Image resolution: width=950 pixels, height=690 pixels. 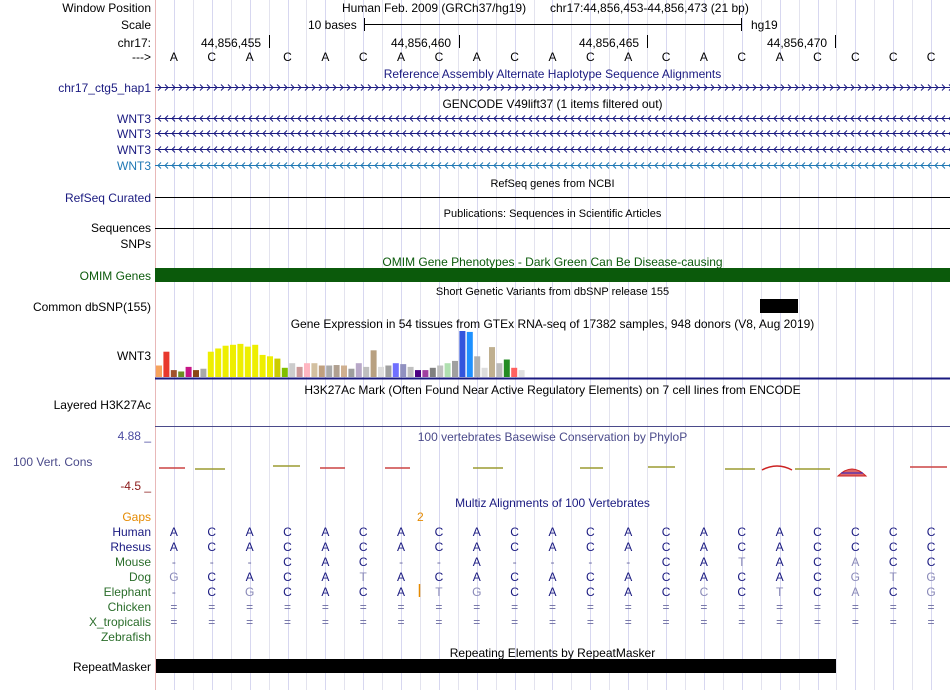 What do you see at coordinates (92, 307) in the screenshot?
I see `dbsnp-label: Common dbSNP(155)` at bounding box center [92, 307].